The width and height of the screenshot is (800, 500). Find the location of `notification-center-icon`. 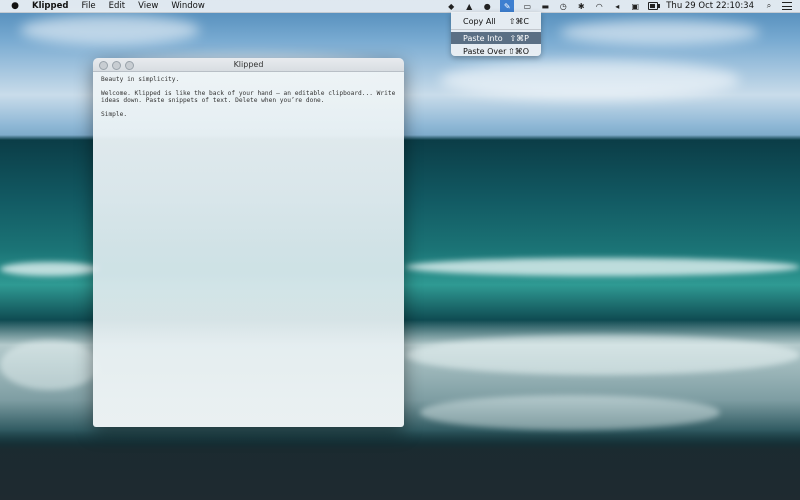

notification-center-icon is located at coordinates (787, 6).